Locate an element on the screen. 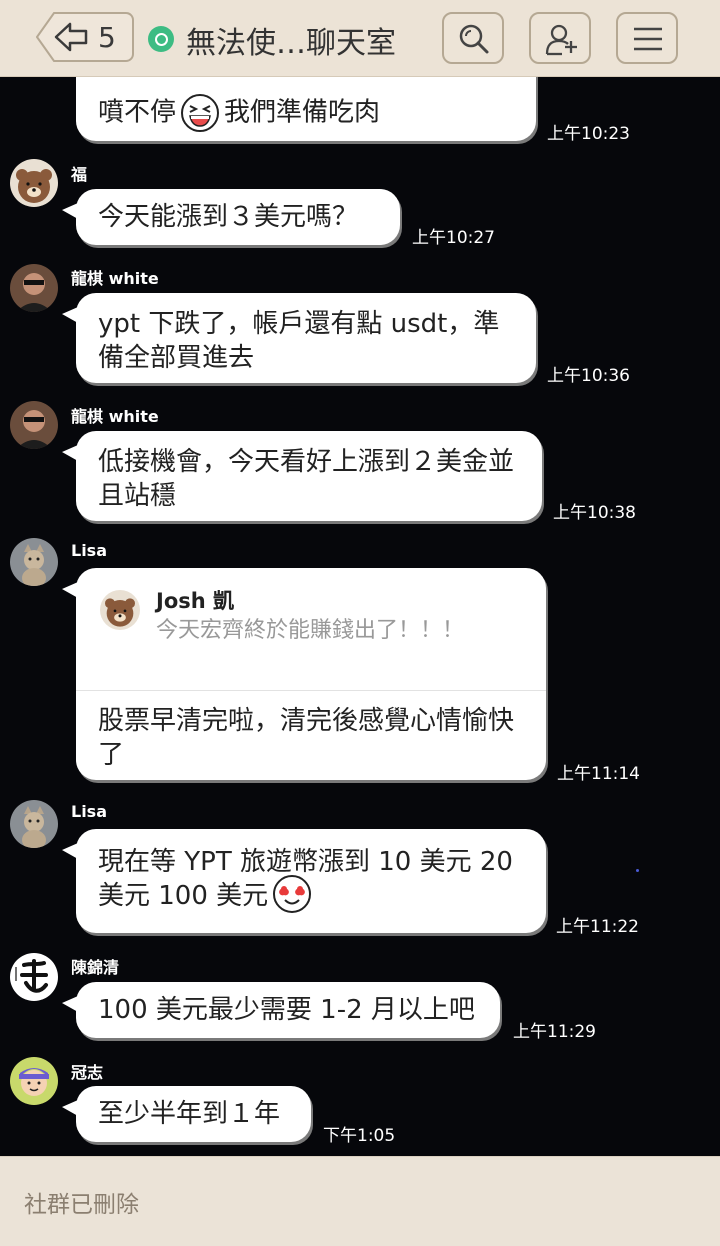 Image resolution: width=720 pixels, height=1246 pixels. message-text: 低接機會，今天看好上漲到２美金並且站穩 is located at coordinates (306, 479).